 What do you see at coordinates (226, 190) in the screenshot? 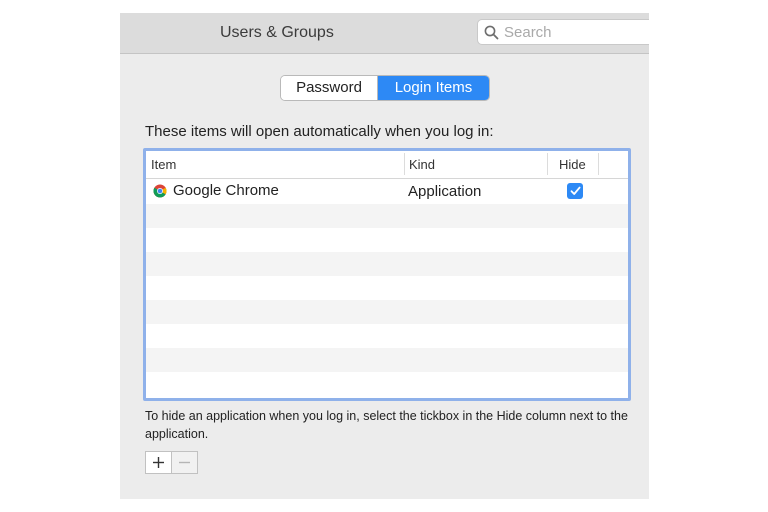
I see `item-name: Google Chrome` at bounding box center [226, 190].